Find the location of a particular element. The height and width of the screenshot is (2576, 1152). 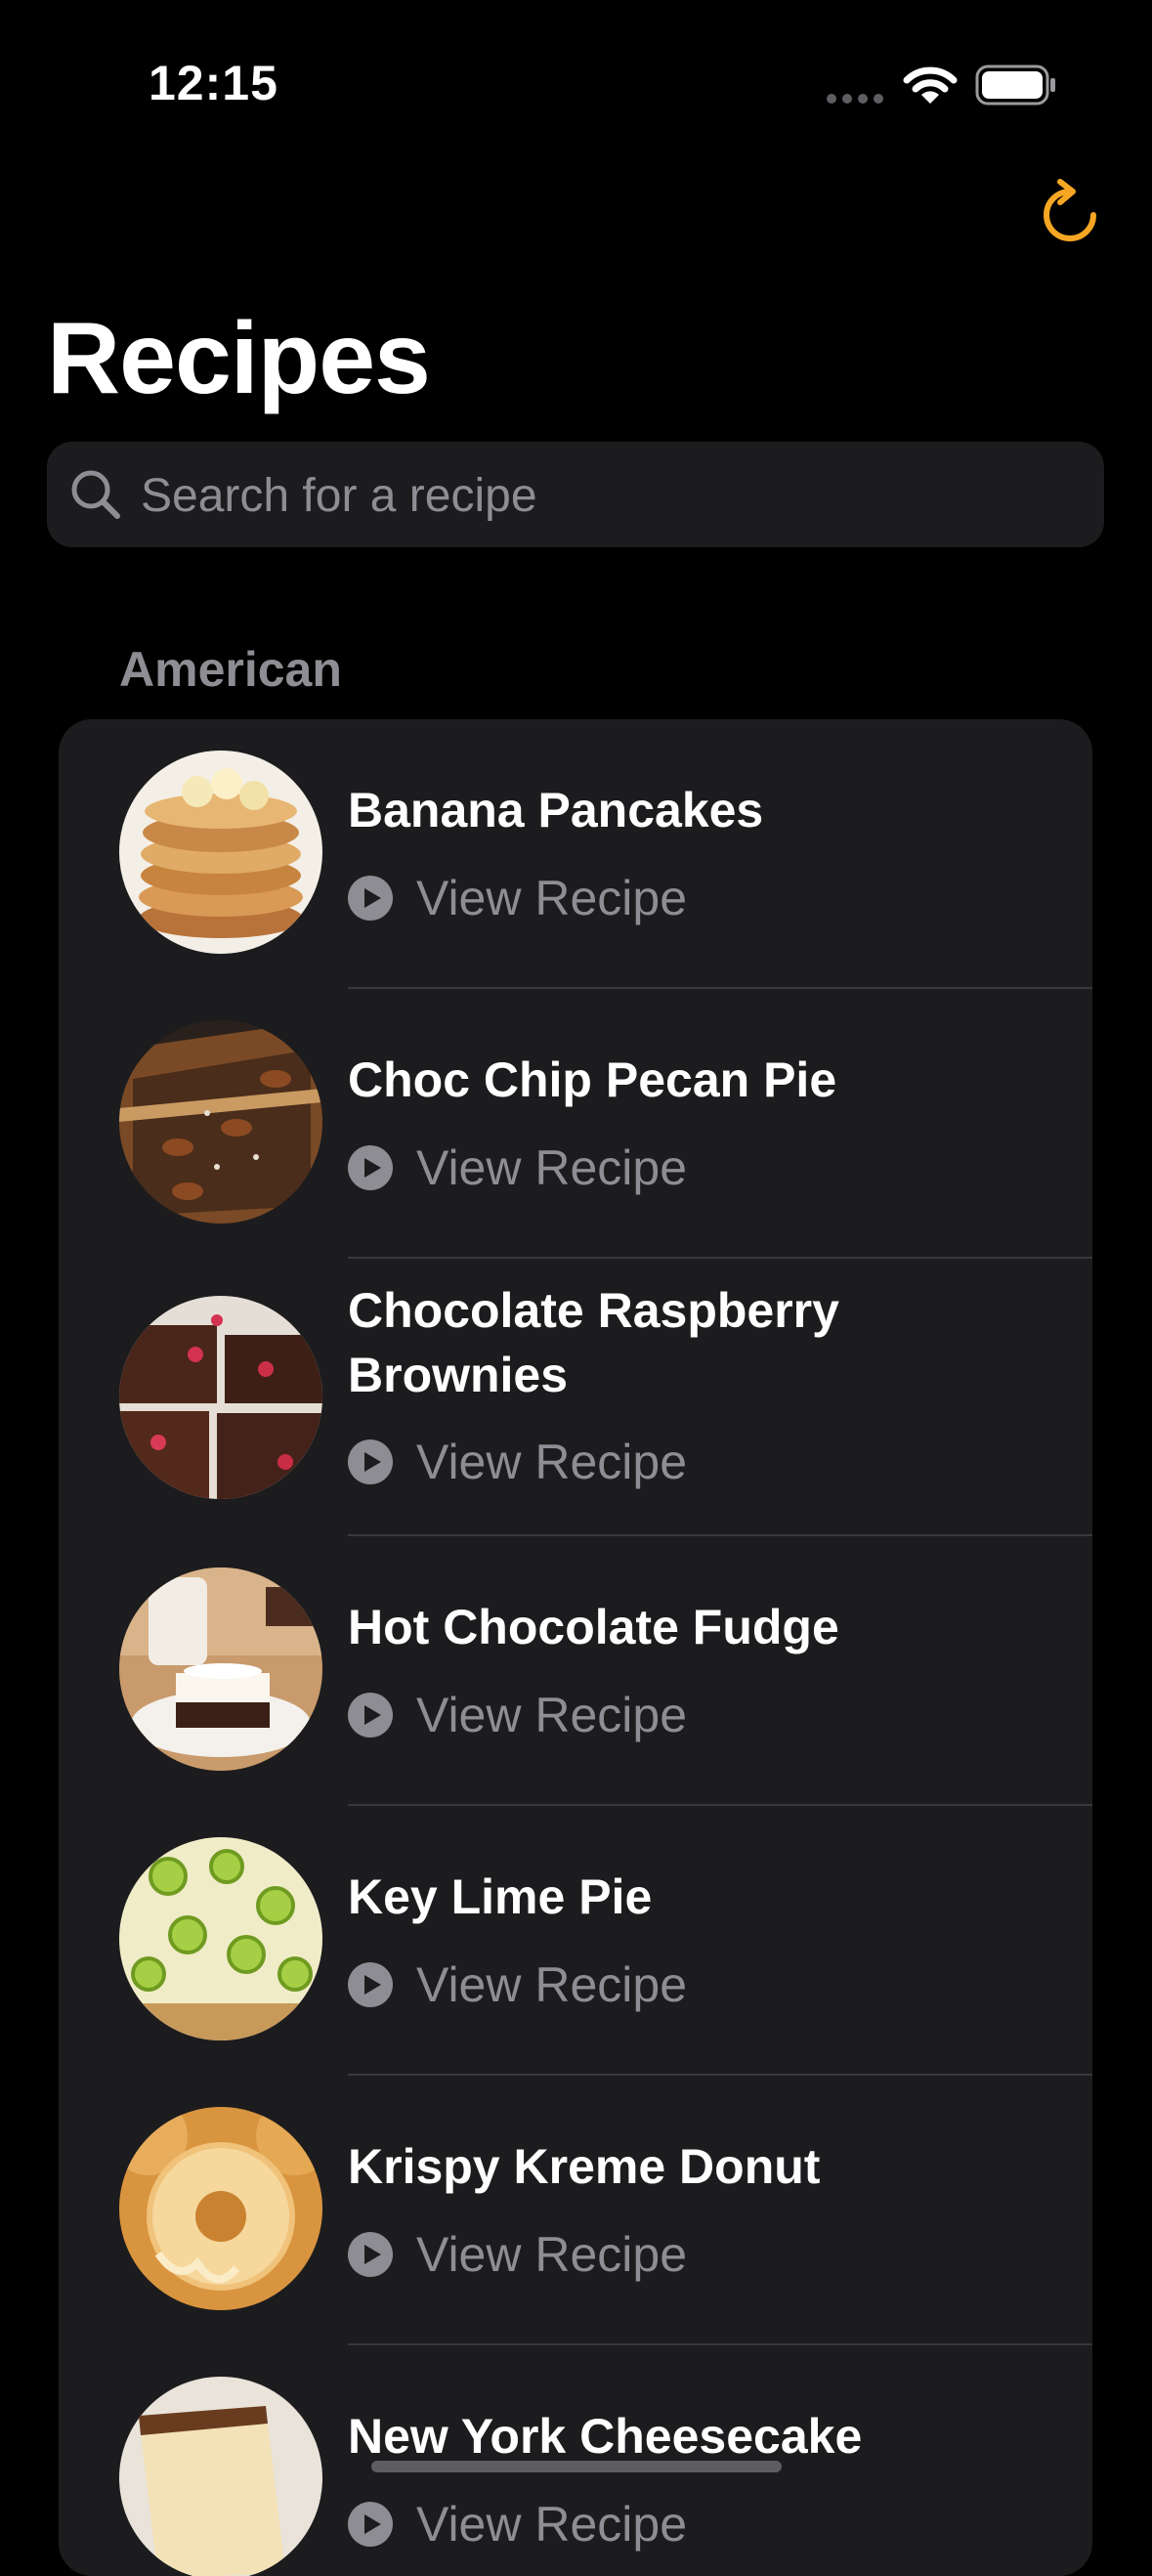

refresh-button is located at coordinates (1070, 216).